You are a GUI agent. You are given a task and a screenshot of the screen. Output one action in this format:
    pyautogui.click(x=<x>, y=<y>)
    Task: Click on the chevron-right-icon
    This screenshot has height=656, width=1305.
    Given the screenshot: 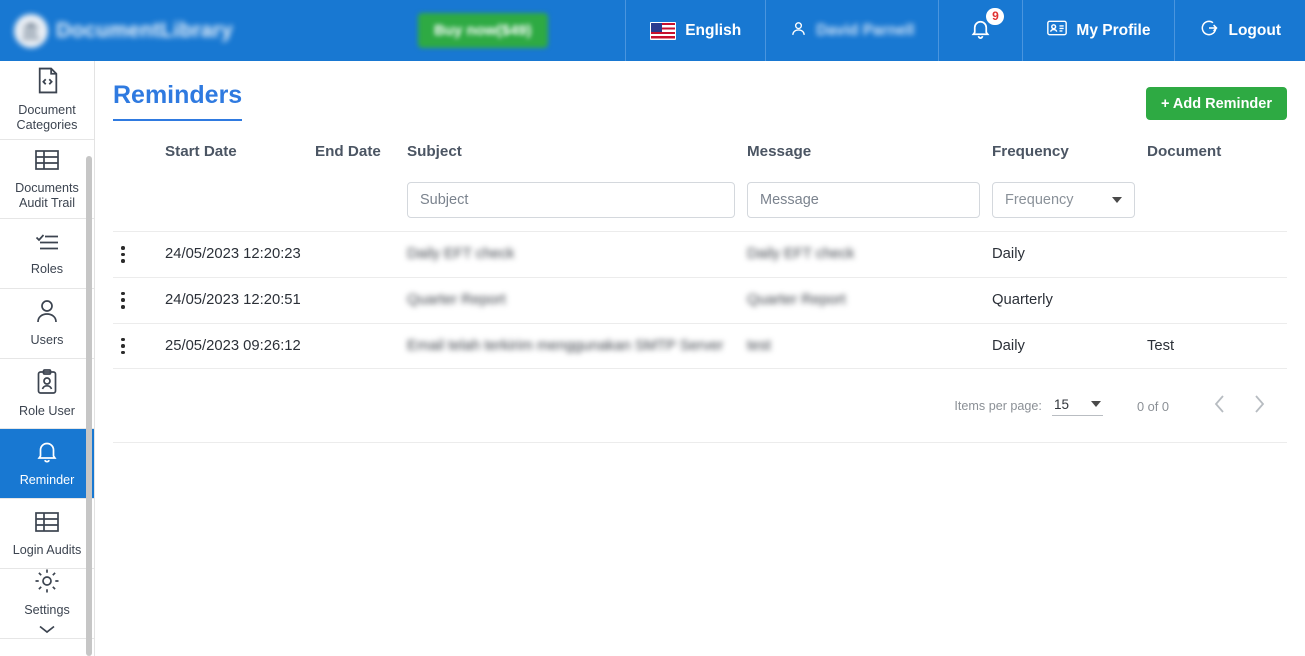 What is the action you would take?
    pyautogui.click(x=1259, y=406)
    